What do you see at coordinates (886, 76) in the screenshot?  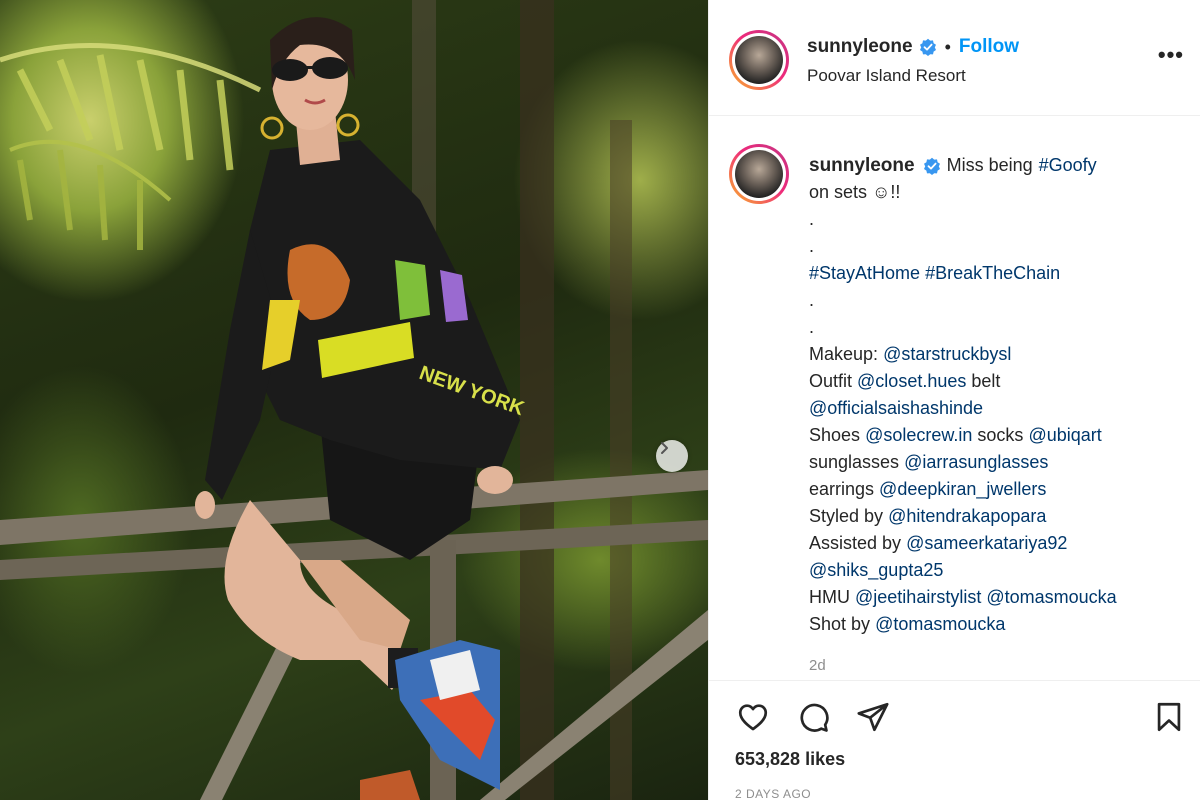 I see `location-link: Poovar Island Resort` at bounding box center [886, 76].